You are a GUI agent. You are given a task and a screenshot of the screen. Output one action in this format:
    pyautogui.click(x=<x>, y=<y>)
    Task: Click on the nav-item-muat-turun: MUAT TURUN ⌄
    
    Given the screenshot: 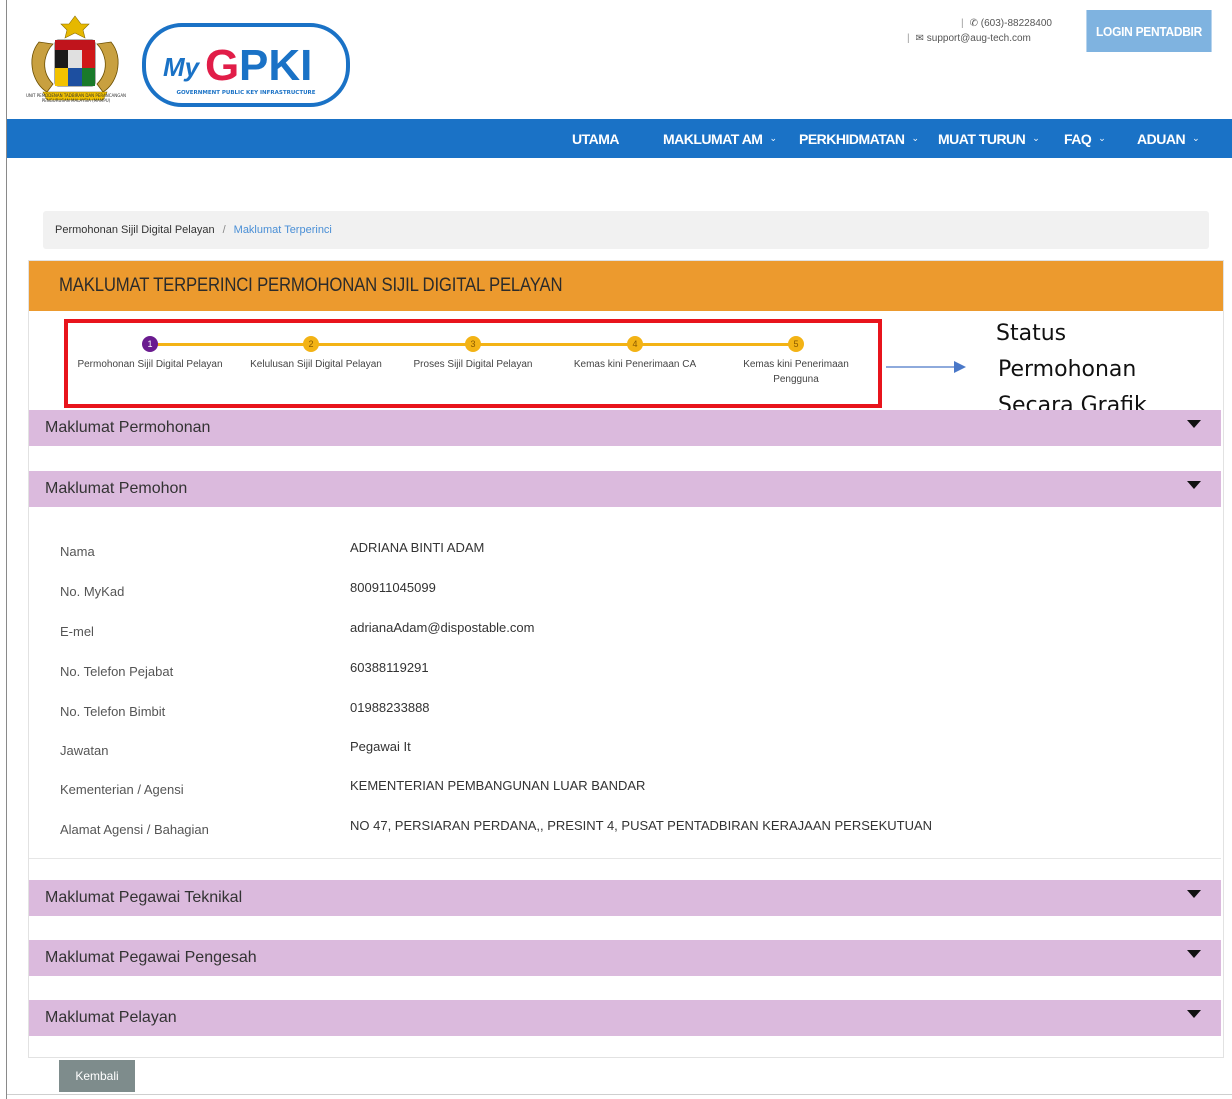 What is the action you would take?
    pyautogui.click(x=989, y=138)
    